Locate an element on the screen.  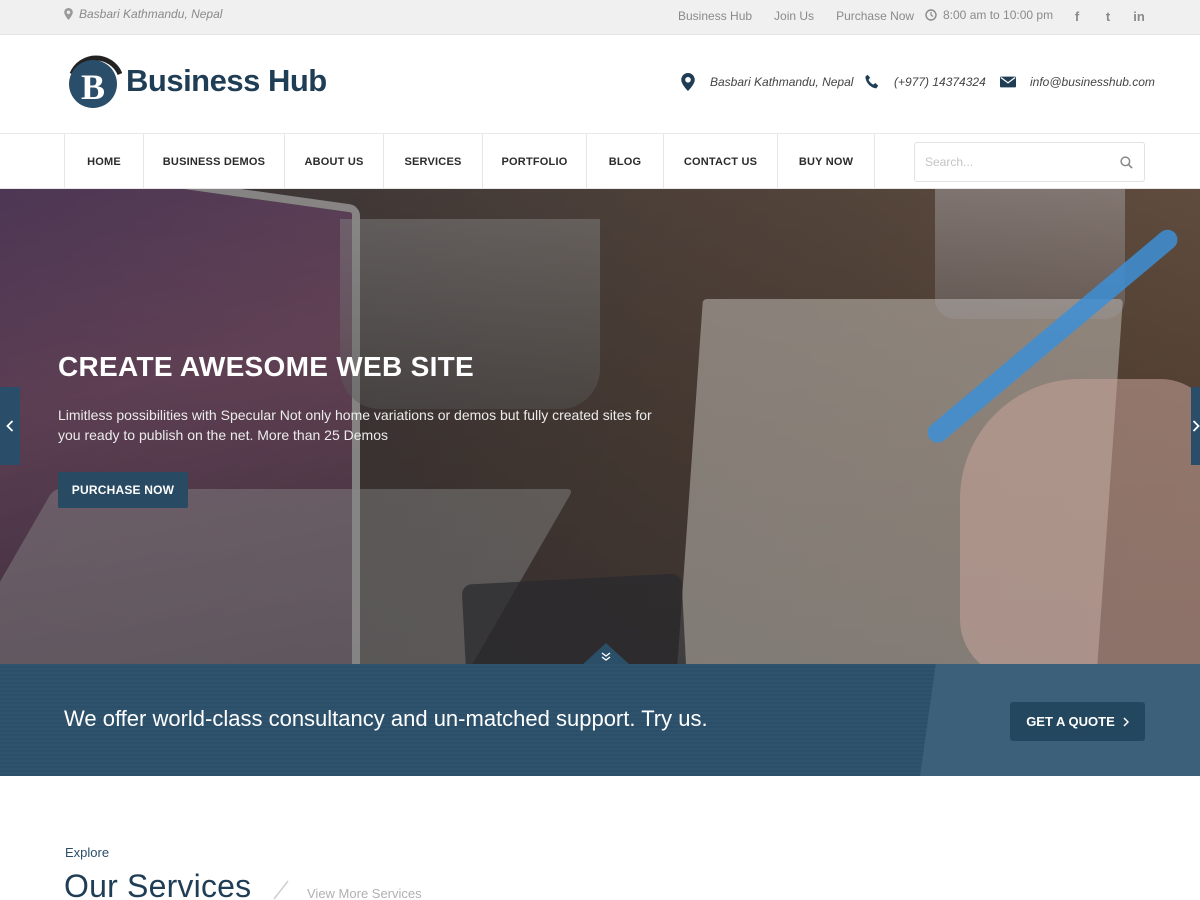
nav-item-contact-us: CONTACT US is located at coordinates (721, 161).